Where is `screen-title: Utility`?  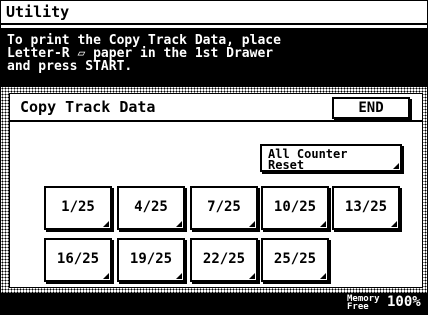
screen-title: Utility is located at coordinates (38, 12).